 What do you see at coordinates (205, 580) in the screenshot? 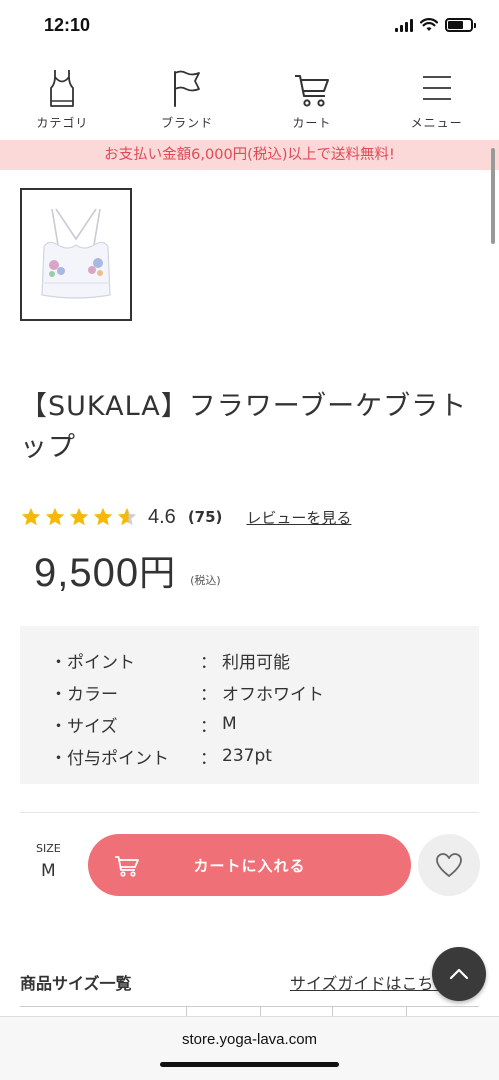
I see `tax-note: (税込)` at bounding box center [205, 580].